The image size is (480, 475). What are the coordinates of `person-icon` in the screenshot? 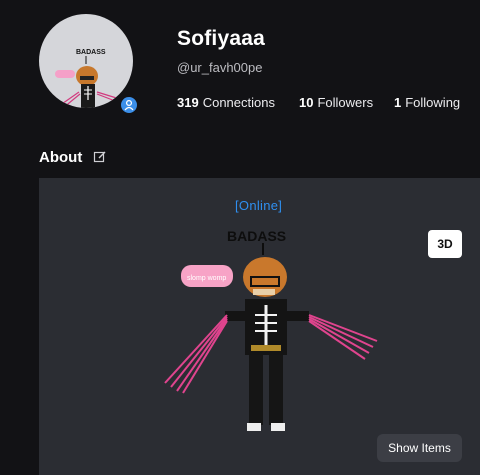 It's located at (129, 105).